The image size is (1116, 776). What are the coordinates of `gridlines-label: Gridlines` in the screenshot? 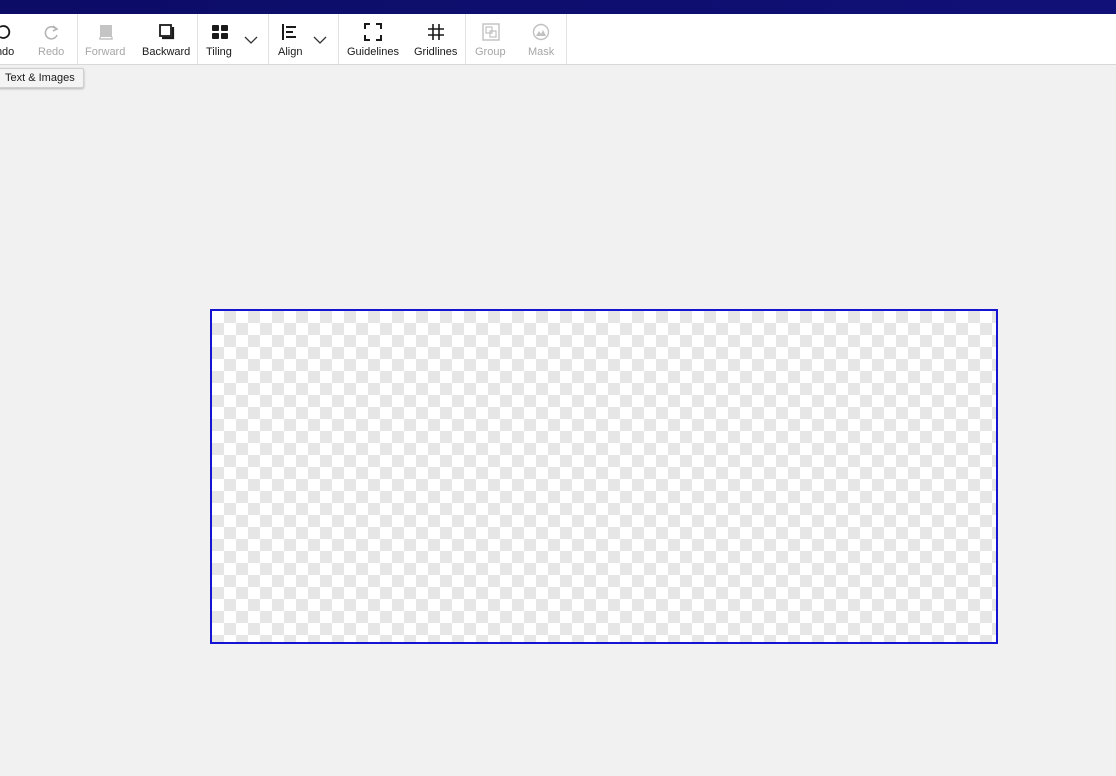 It's located at (436, 52).